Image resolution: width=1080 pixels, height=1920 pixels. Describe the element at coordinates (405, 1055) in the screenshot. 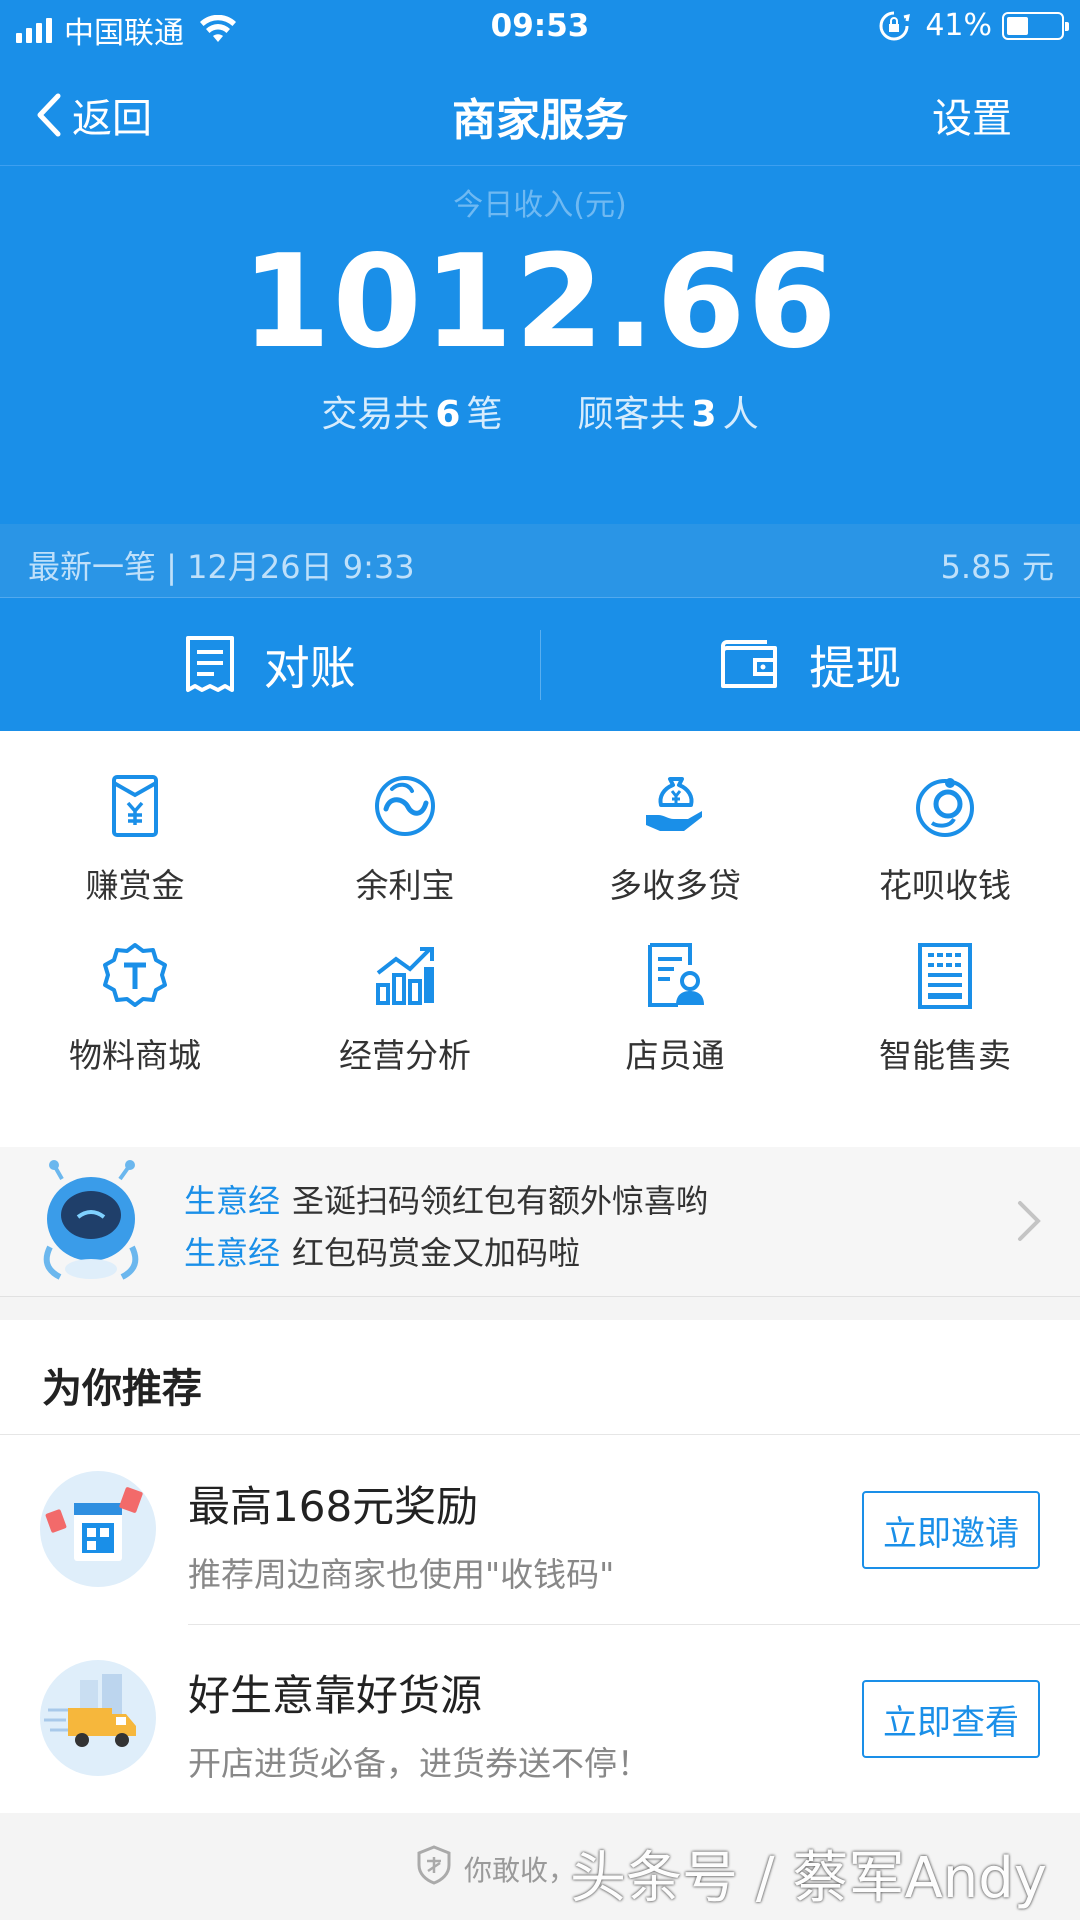

I see `service-label: 经营分析` at that location.